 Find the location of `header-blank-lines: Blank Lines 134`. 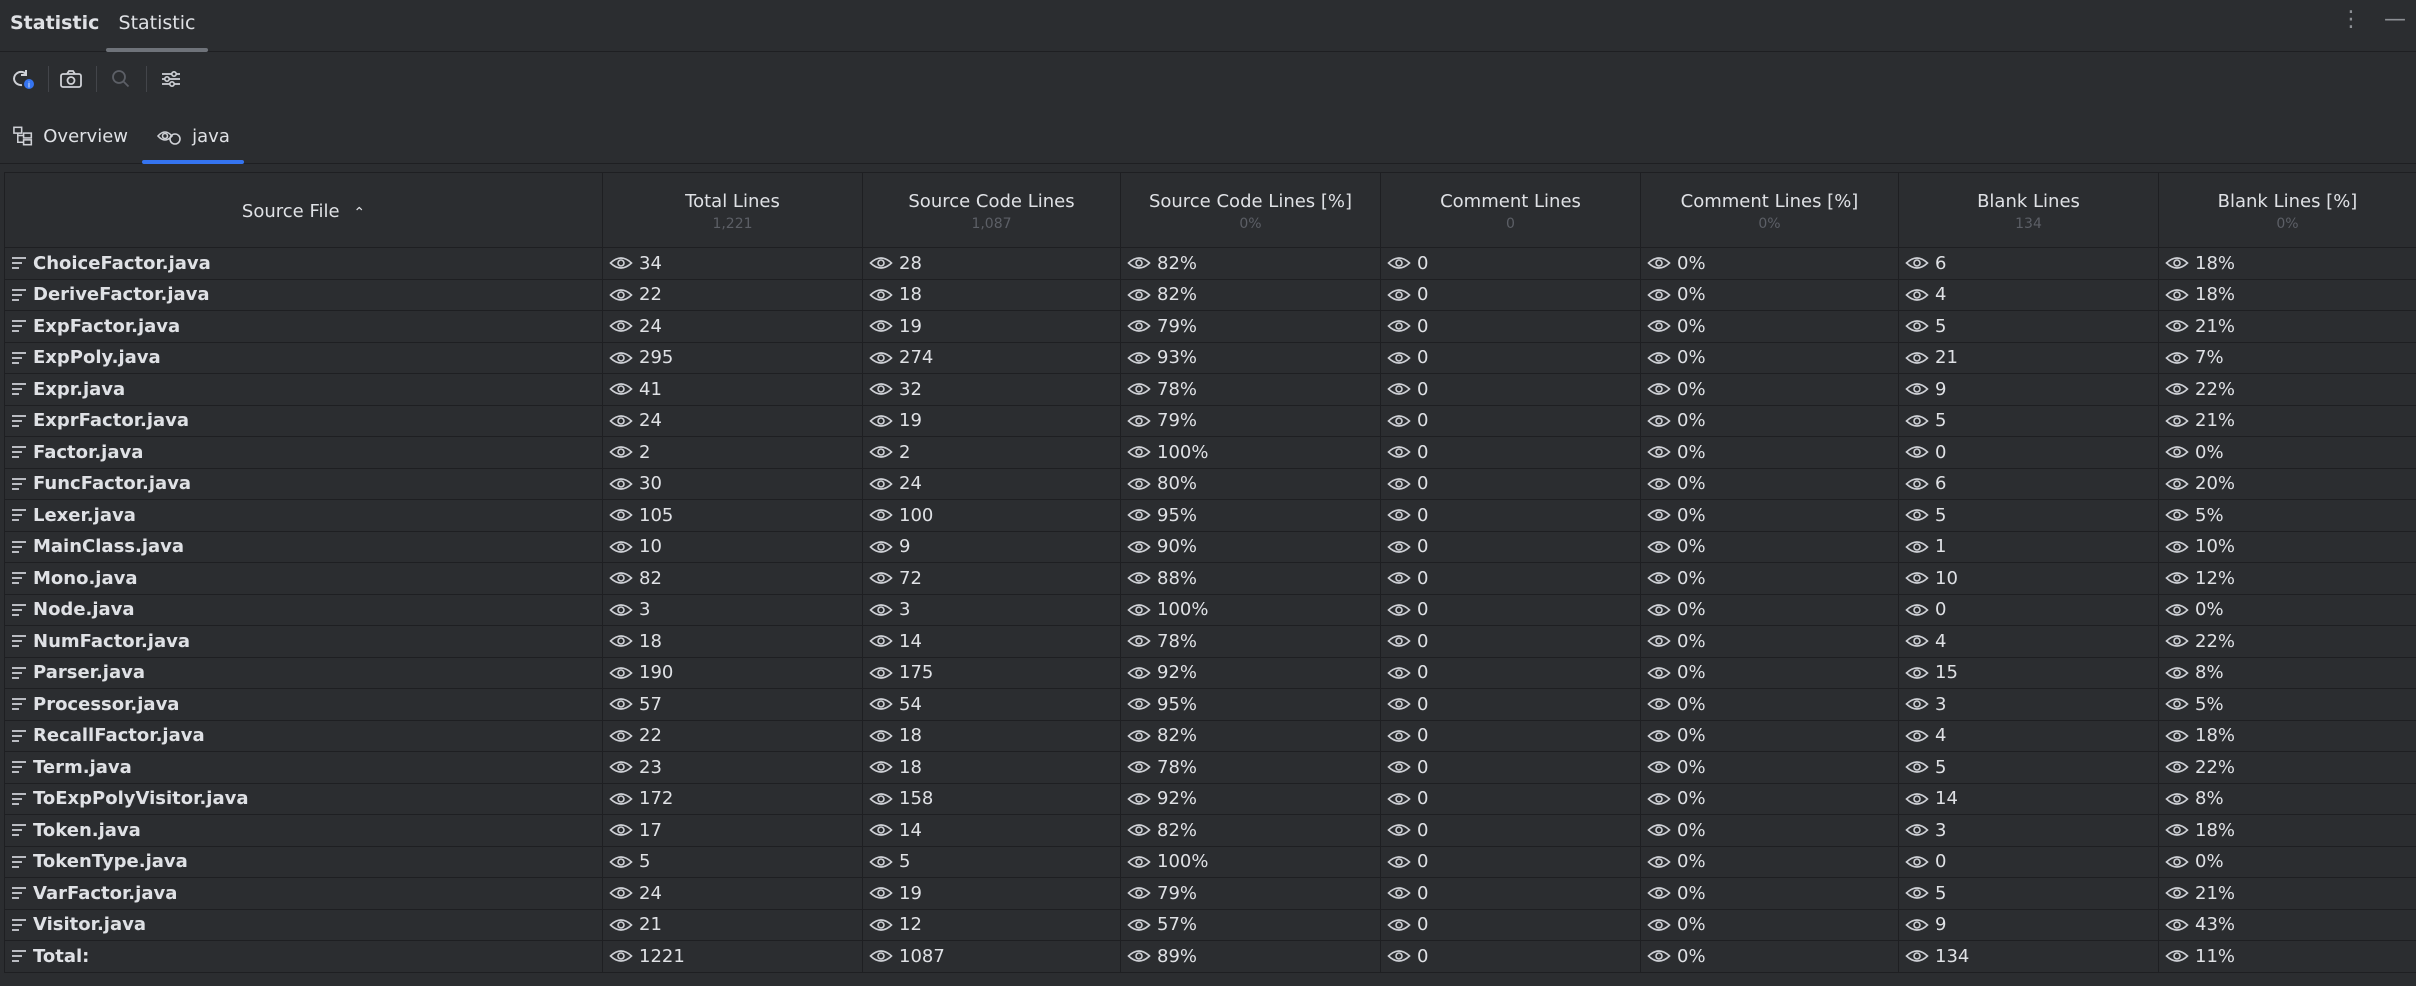

header-blank-lines: Blank Lines 134 is located at coordinates (2028, 210).